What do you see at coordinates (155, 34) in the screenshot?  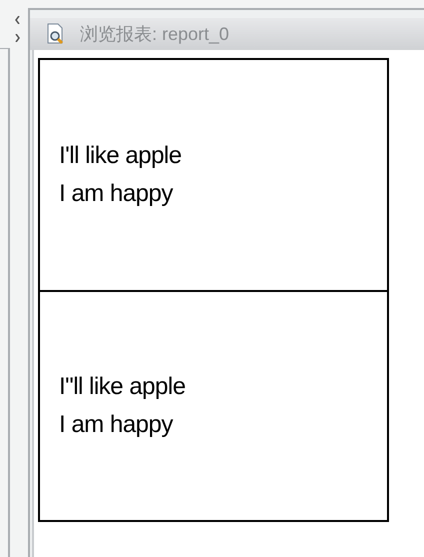 I see `panel-title: 浏览报表: report_0` at bounding box center [155, 34].